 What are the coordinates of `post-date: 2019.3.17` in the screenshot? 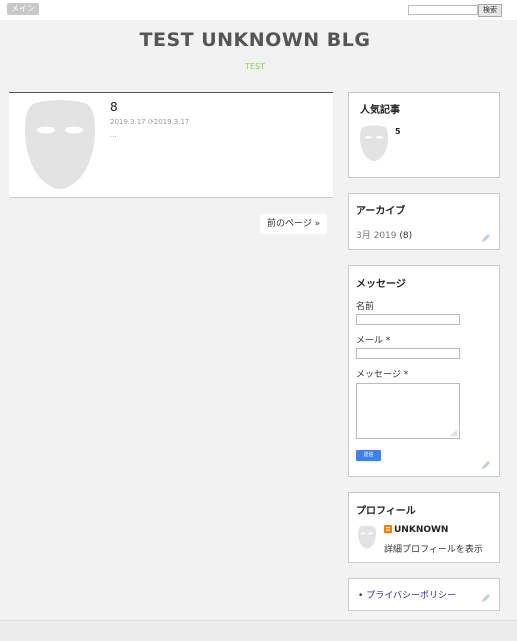 It's located at (128, 122).